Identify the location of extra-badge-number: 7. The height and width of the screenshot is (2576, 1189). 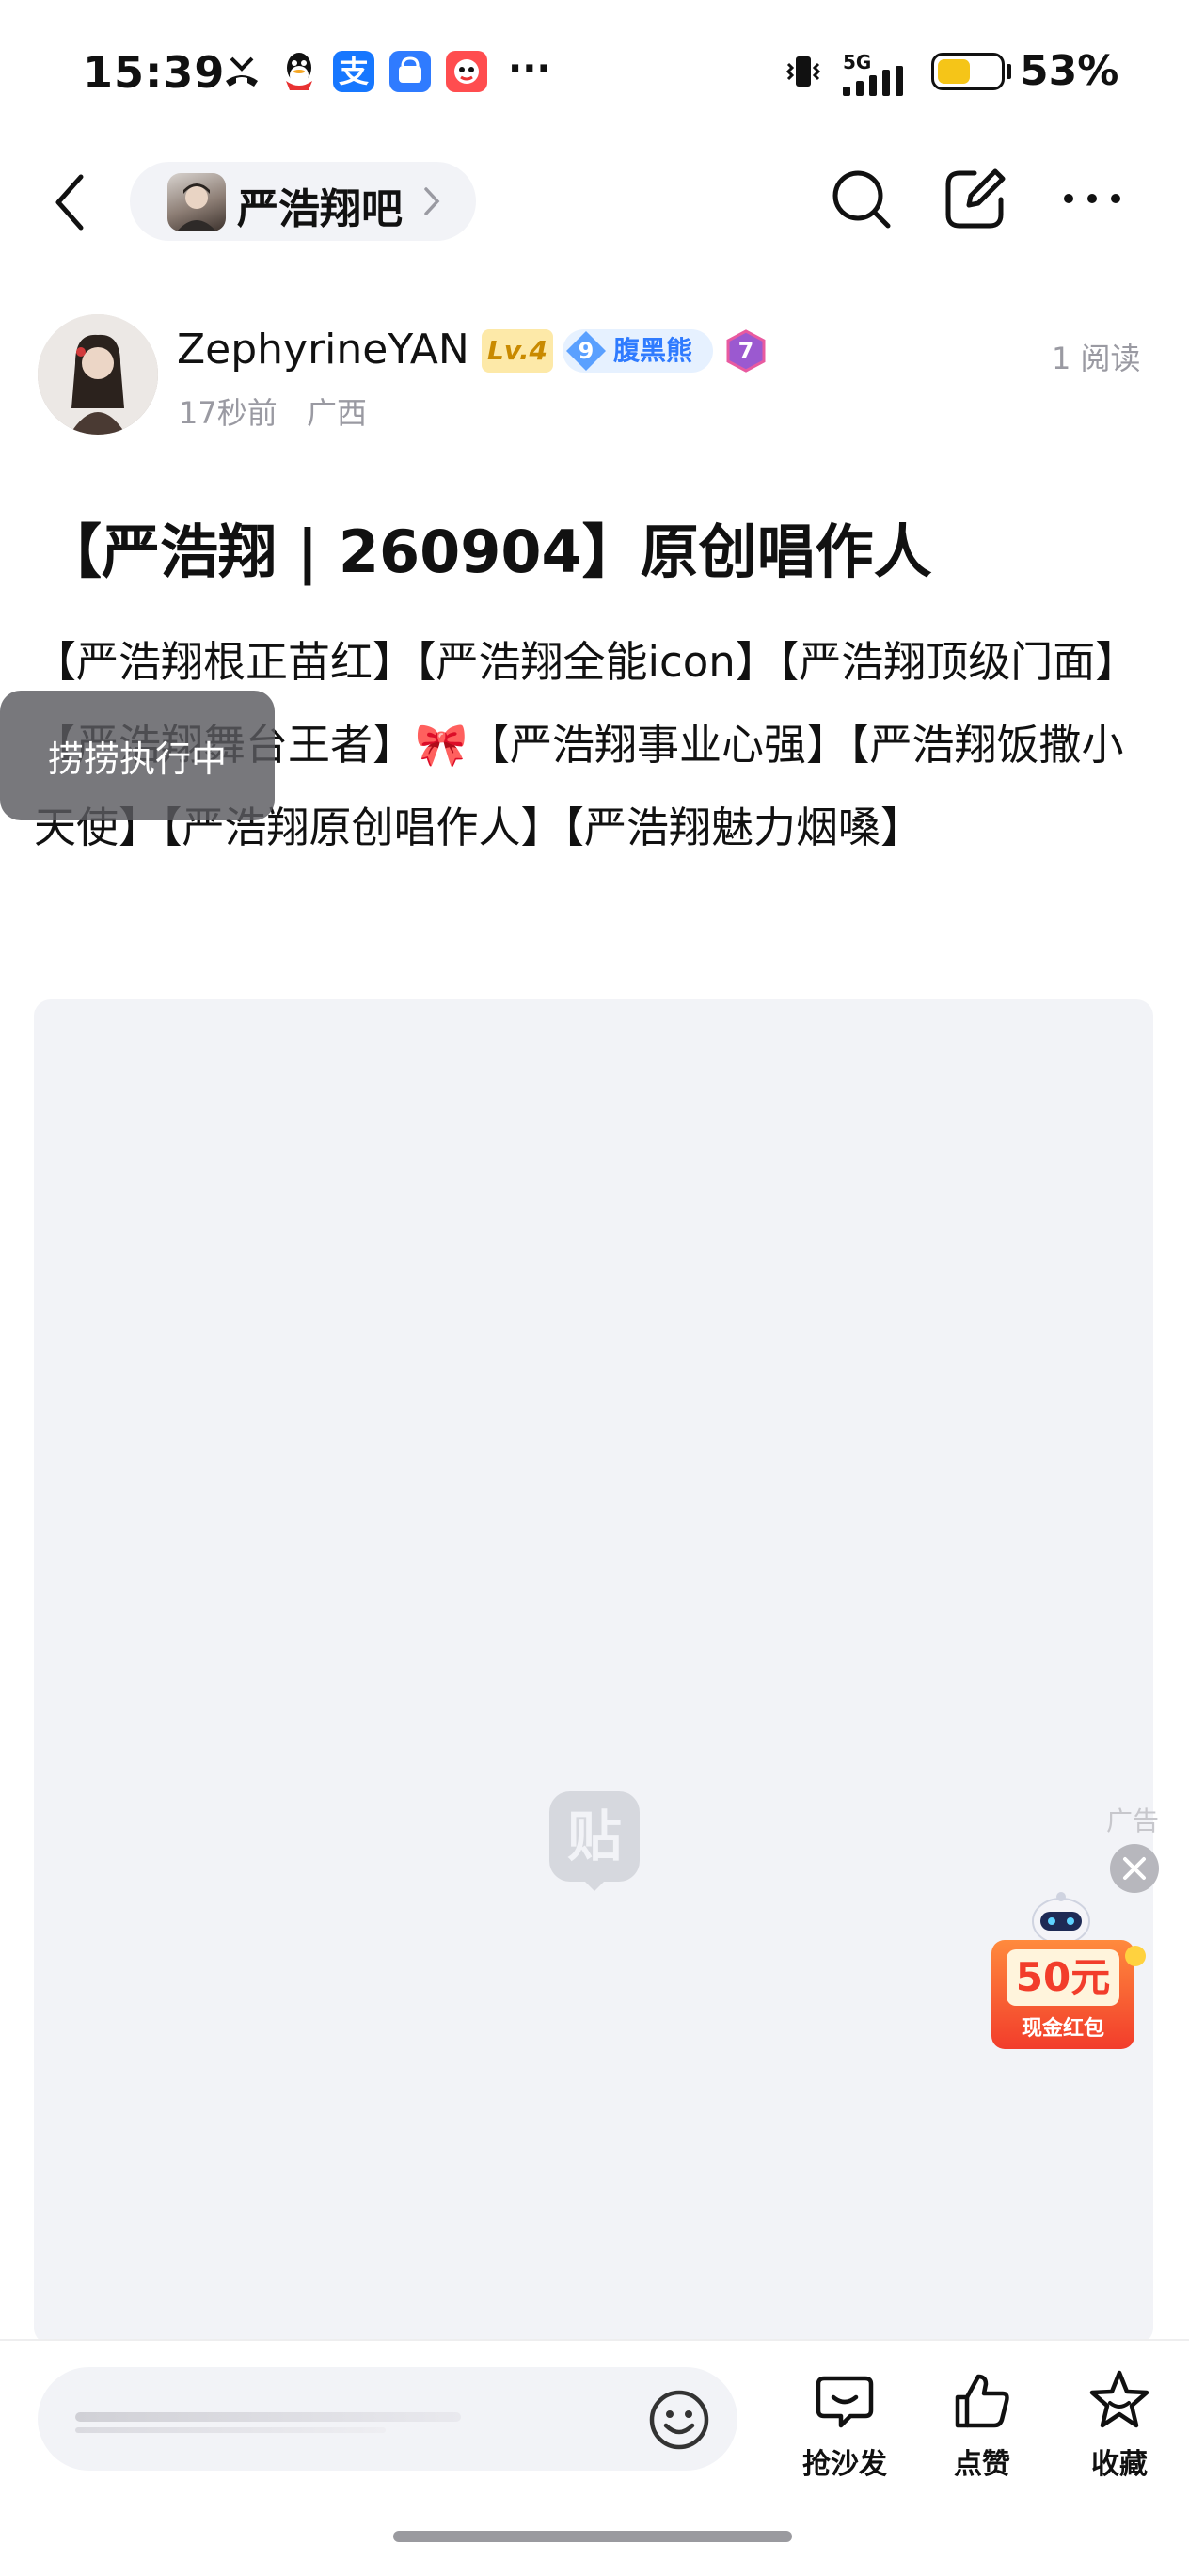
(745, 351).